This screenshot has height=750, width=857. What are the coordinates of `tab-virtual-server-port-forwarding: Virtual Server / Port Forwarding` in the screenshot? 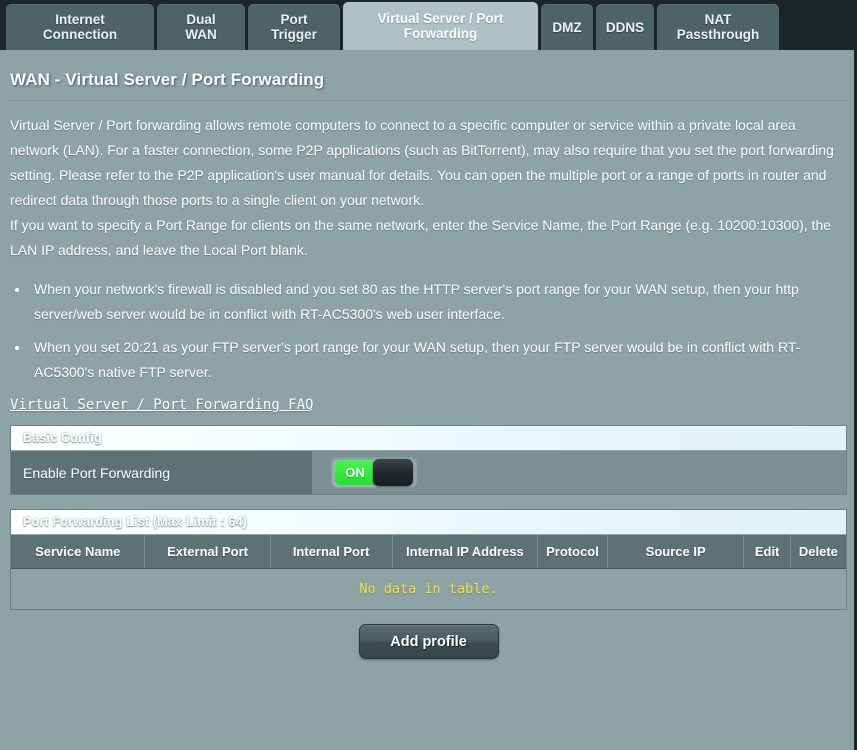 It's located at (440, 26).